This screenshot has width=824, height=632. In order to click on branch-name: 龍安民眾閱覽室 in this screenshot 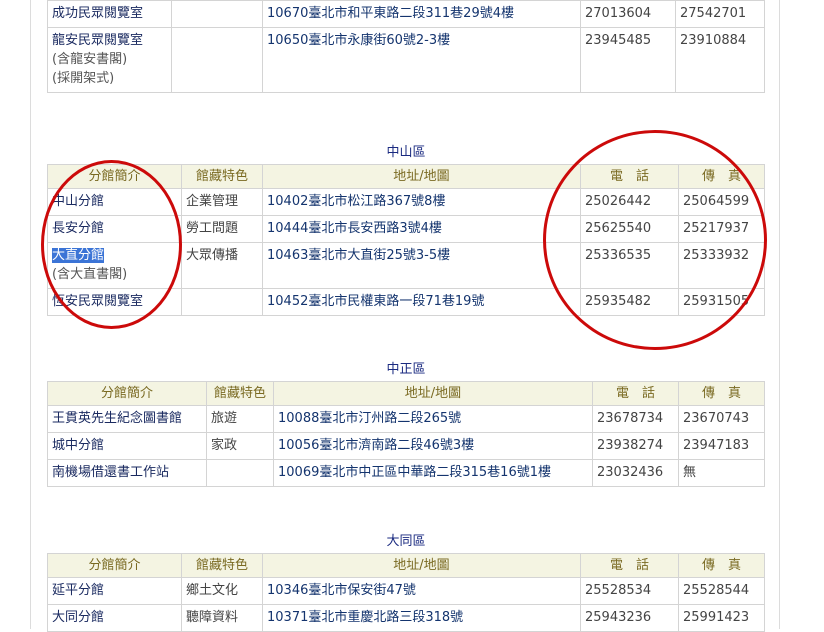, I will do `click(97, 40)`.